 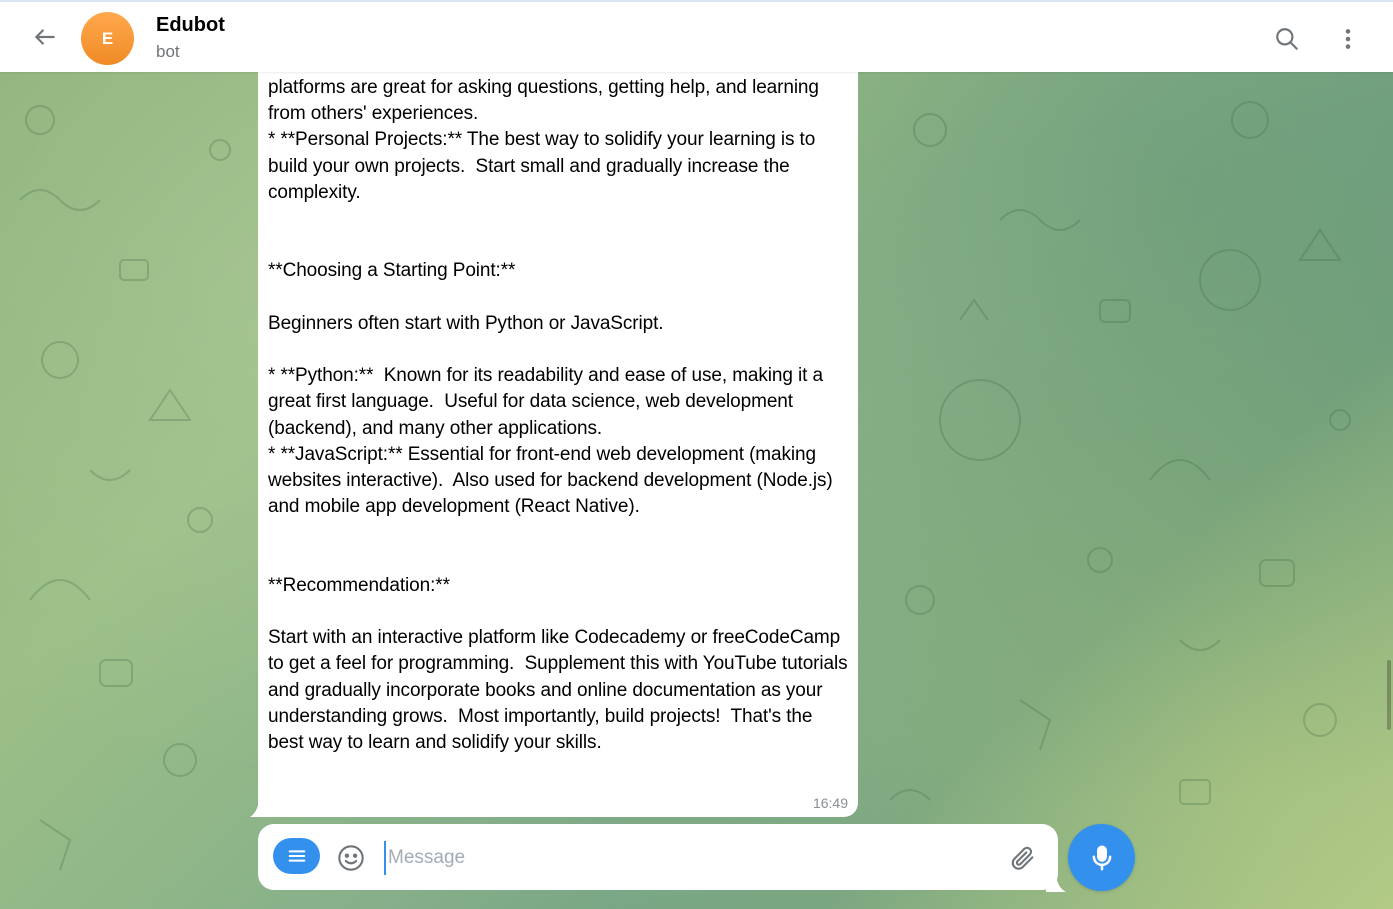 I want to click on chat-header: E Edubot bot, so click(x=696, y=36).